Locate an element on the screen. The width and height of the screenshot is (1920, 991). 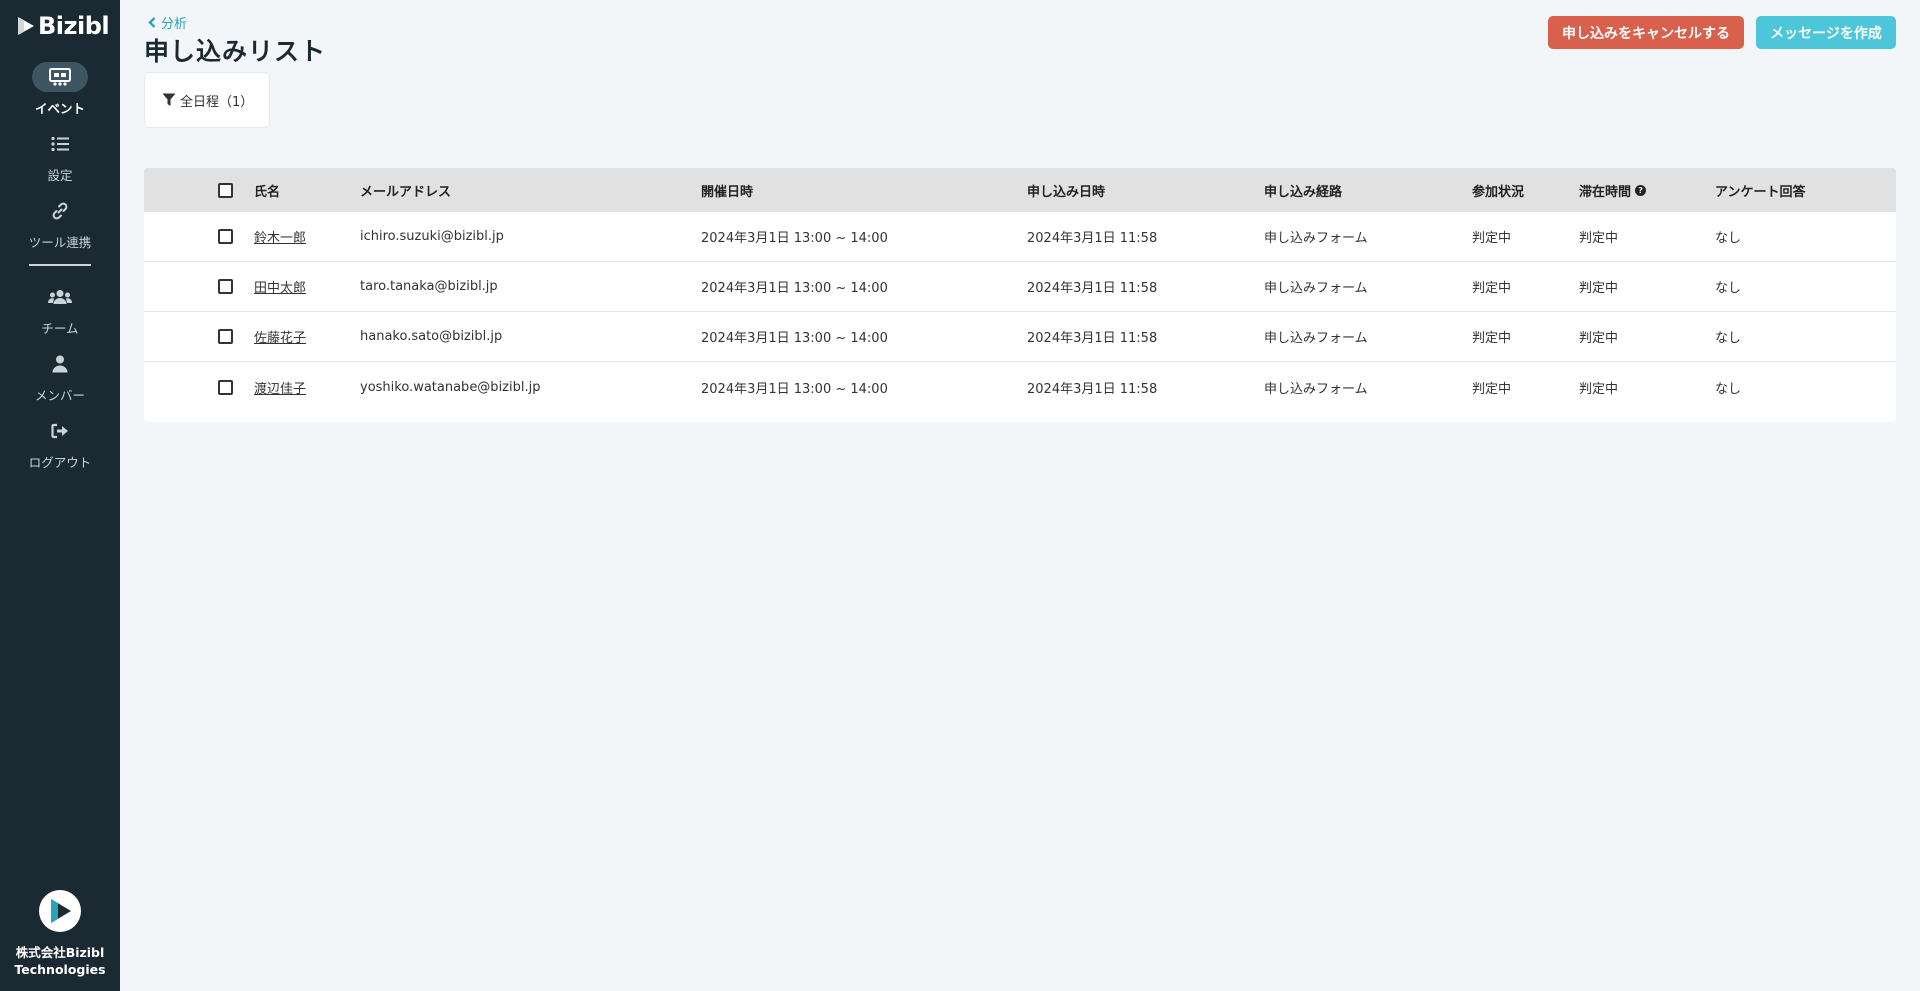
name-cell: 鈴木一郎 is located at coordinates (280, 236).